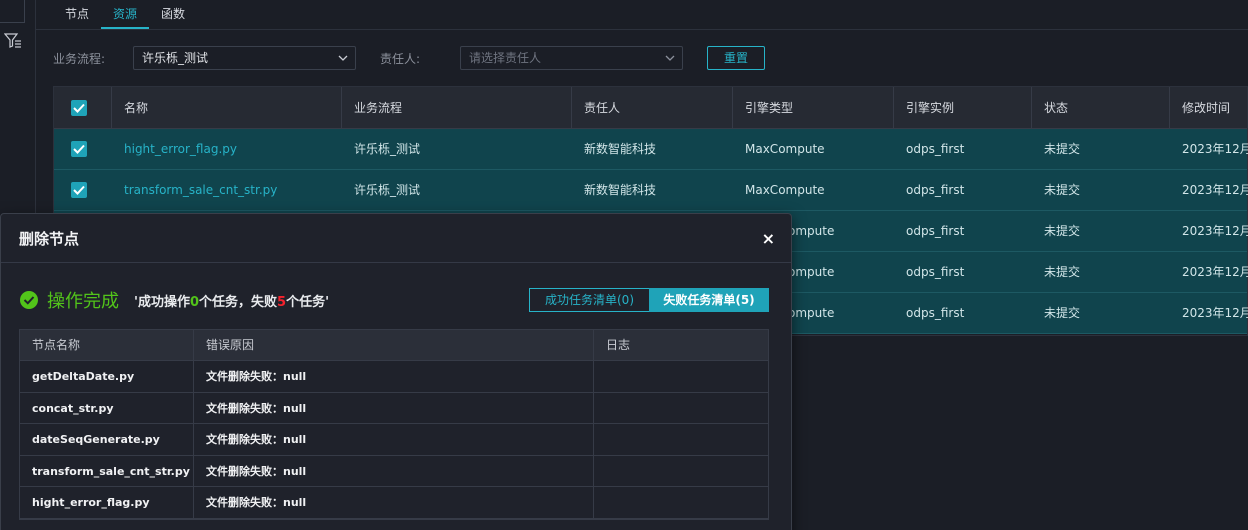 The width and height of the screenshot is (1248, 530). What do you see at coordinates (107, 471) in the screenshot?
I see `fail-node-name: transform_sale_cnt_str.py` at bounding box center [107, 471].